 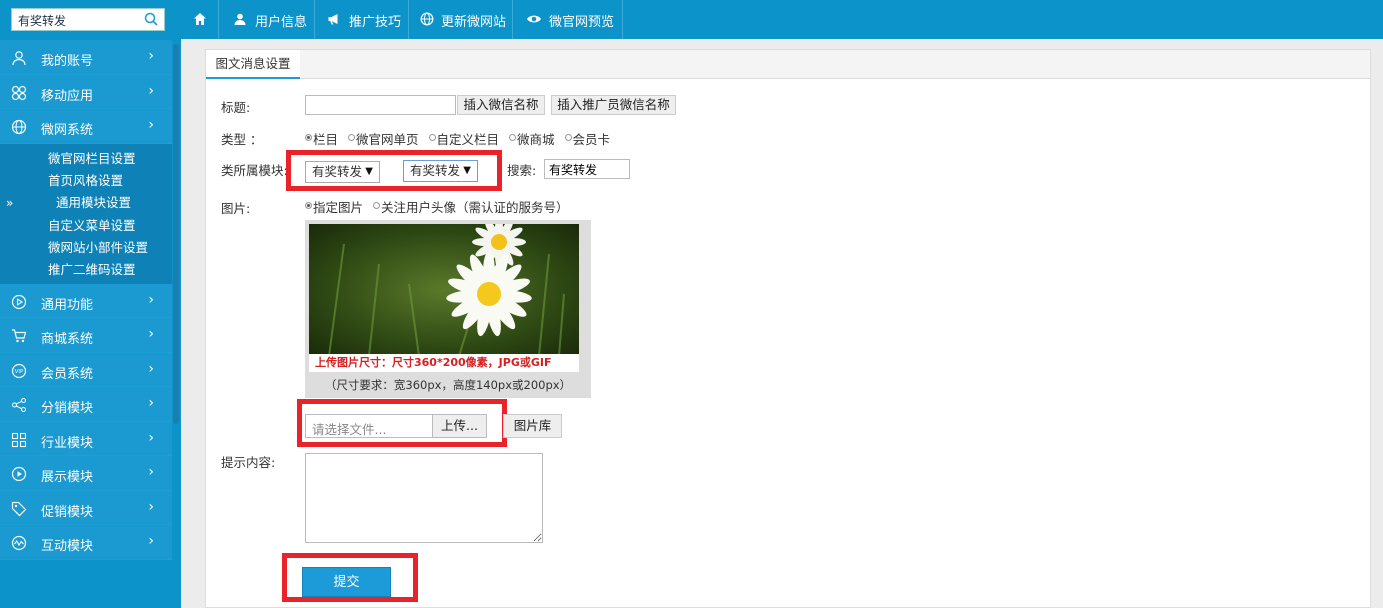 I want to click on title-input, so click(x=380, y=105).